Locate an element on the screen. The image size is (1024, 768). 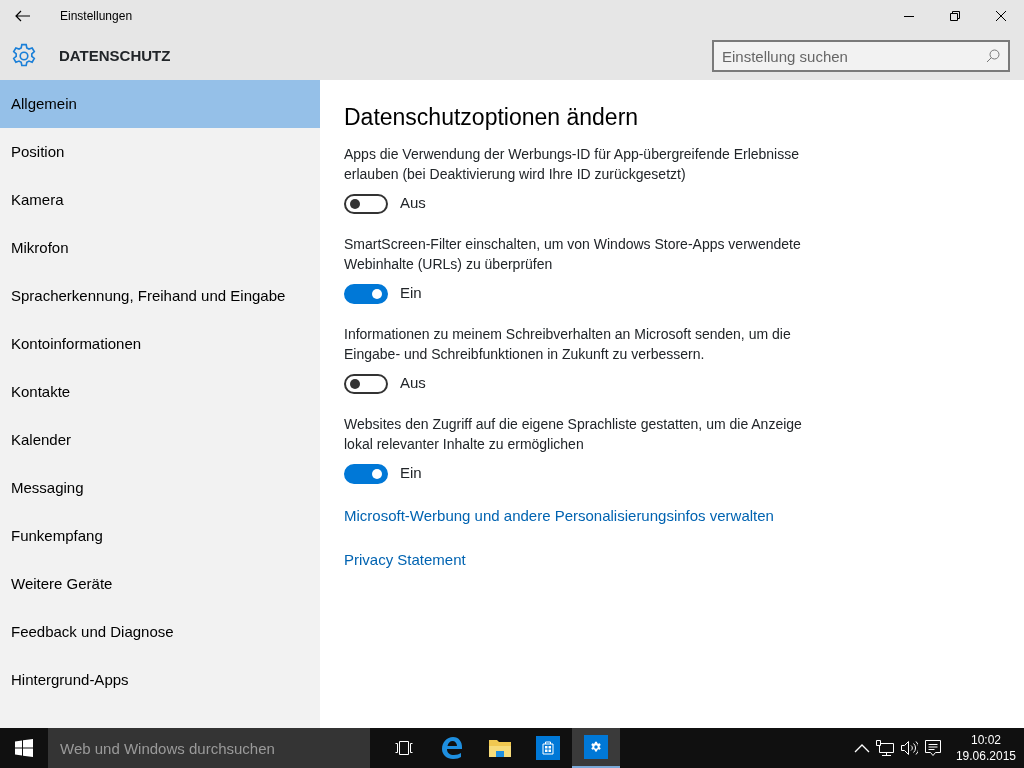
sidebar-item: Allgemein is located at coordinates (160, 104).